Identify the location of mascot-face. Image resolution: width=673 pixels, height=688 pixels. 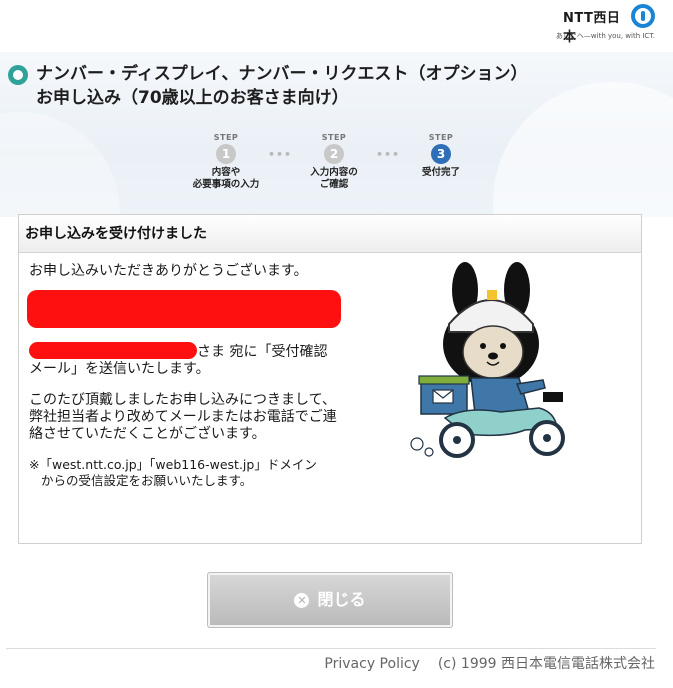
(493, 352).